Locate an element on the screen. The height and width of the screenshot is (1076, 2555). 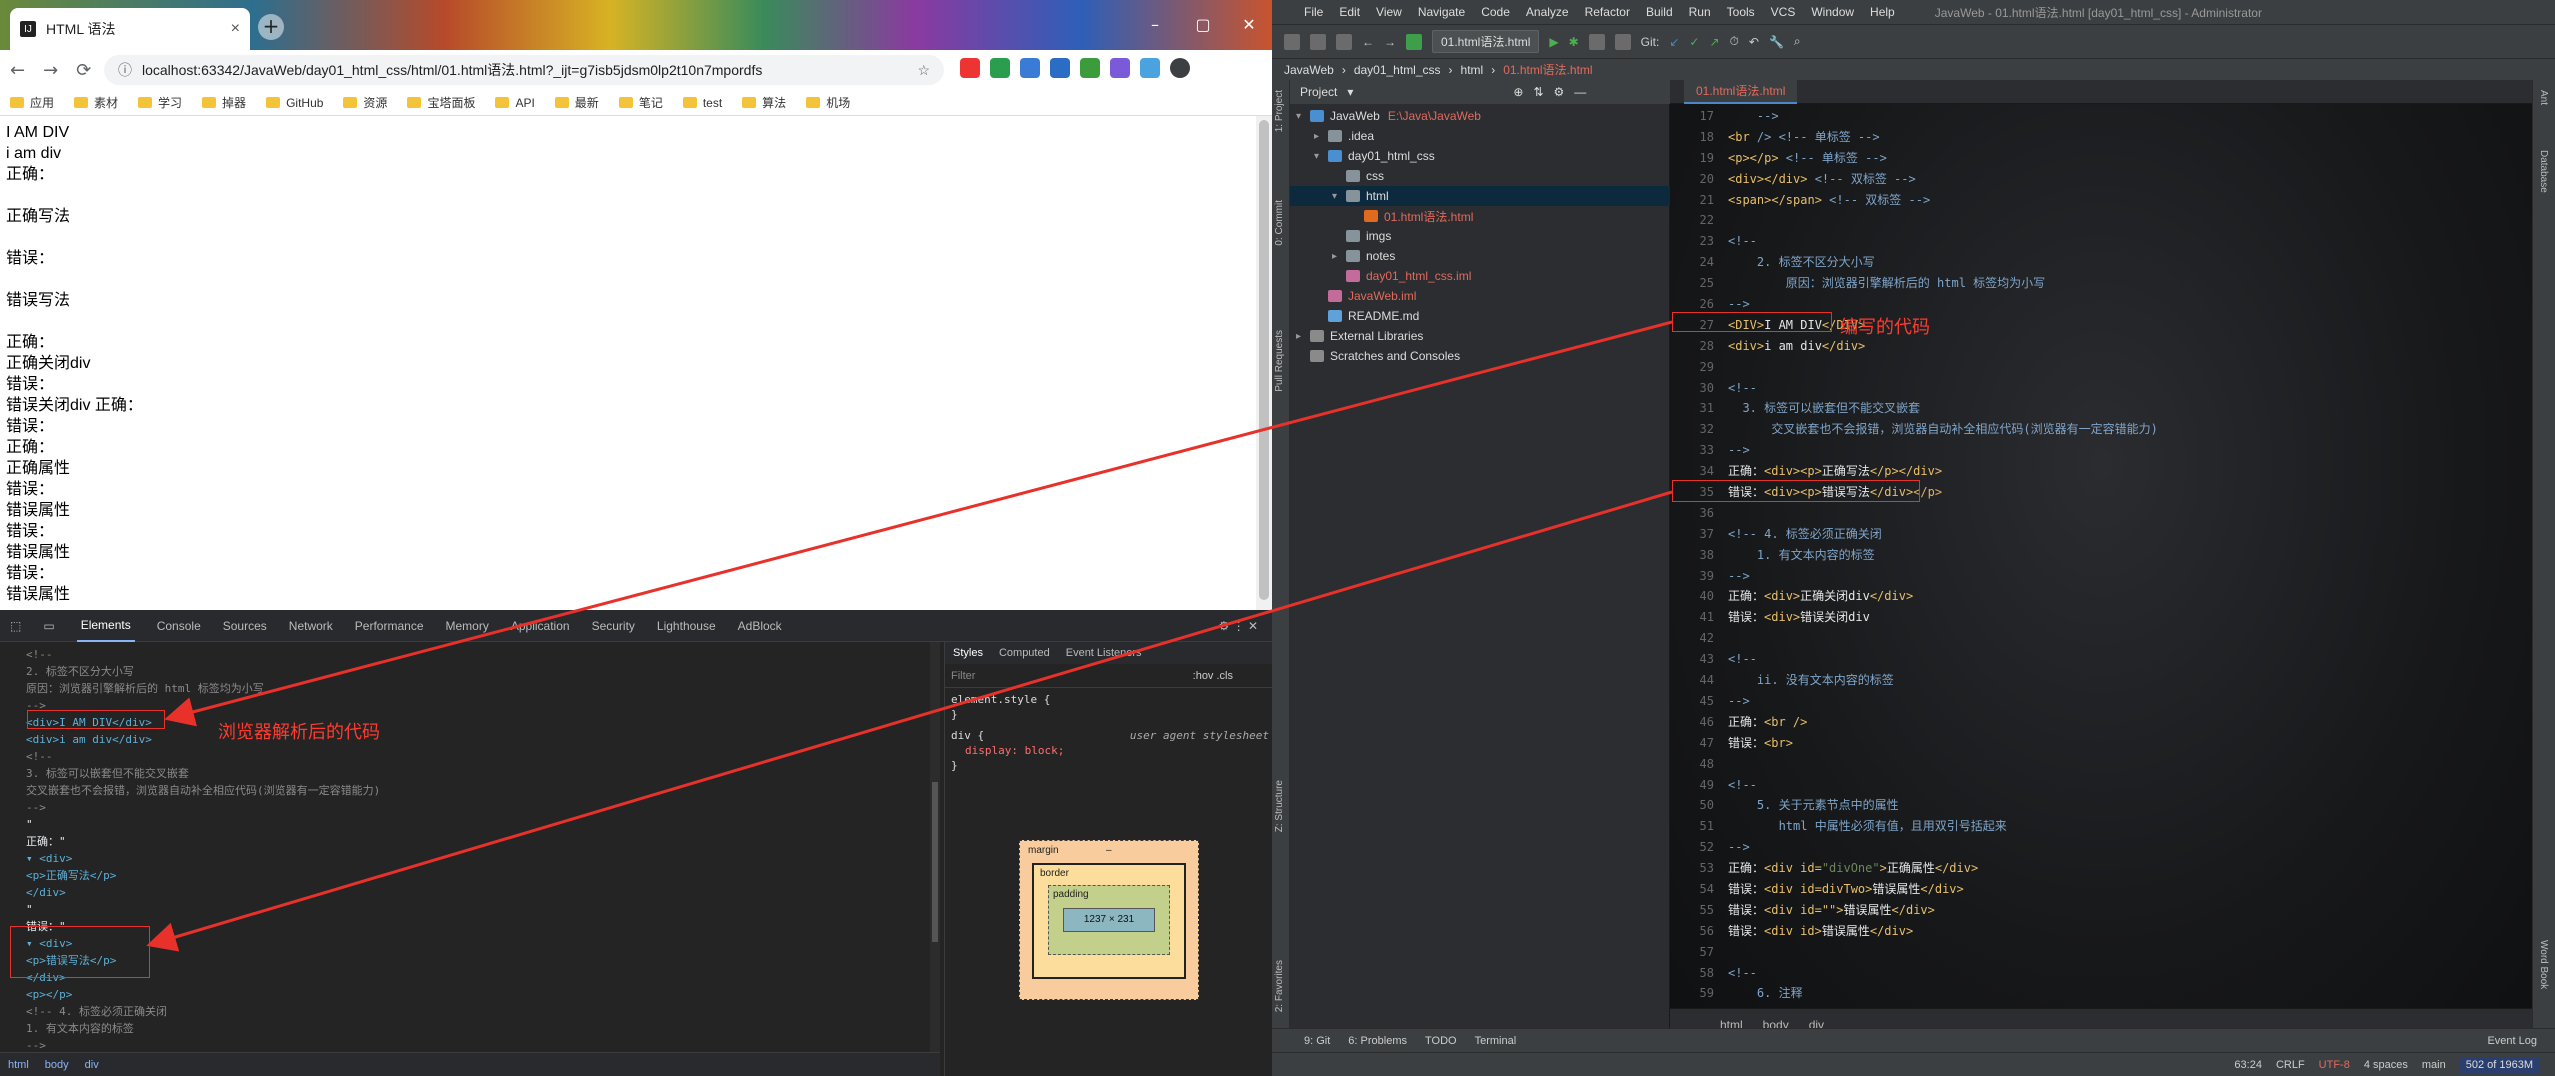
open-icon is located at coordinates (1292, 41).